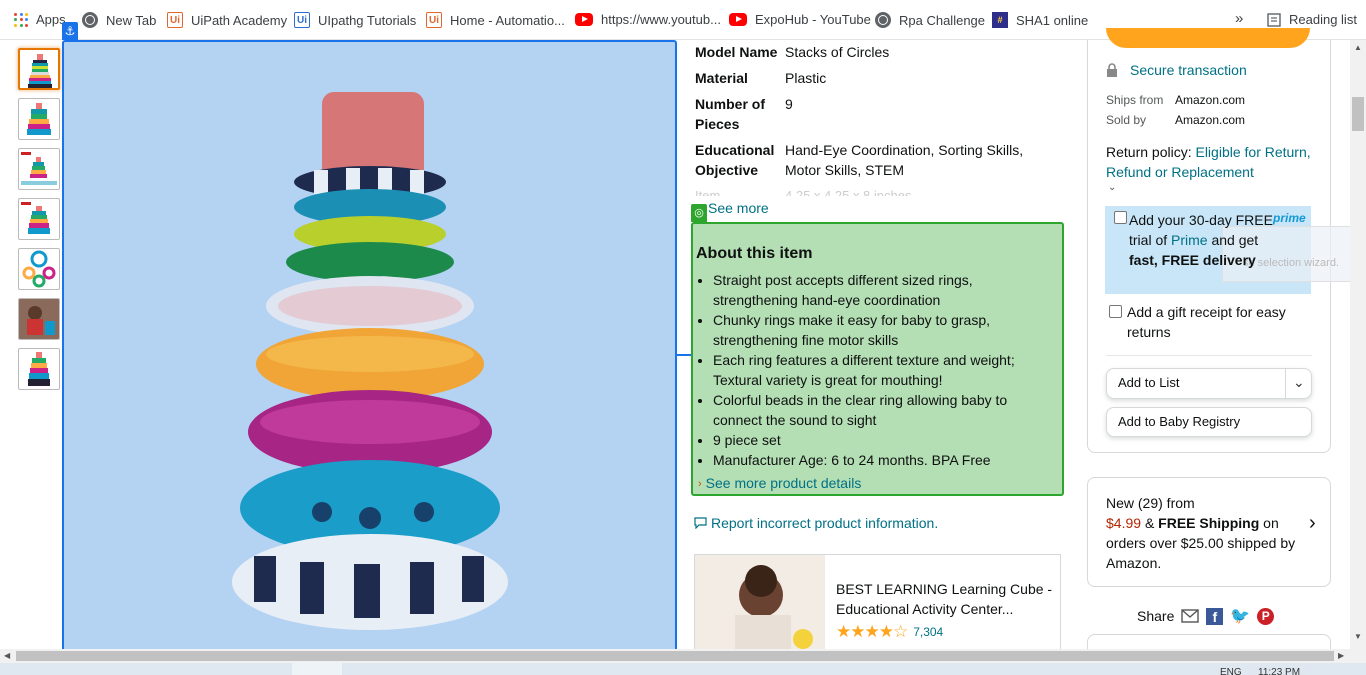 The width and height of the screenshot is (1366, 675). Describe the element at coordinates (816, 523) in the screenshot. I see `report-incorrect-link: Report incorrect product information.` at that location.